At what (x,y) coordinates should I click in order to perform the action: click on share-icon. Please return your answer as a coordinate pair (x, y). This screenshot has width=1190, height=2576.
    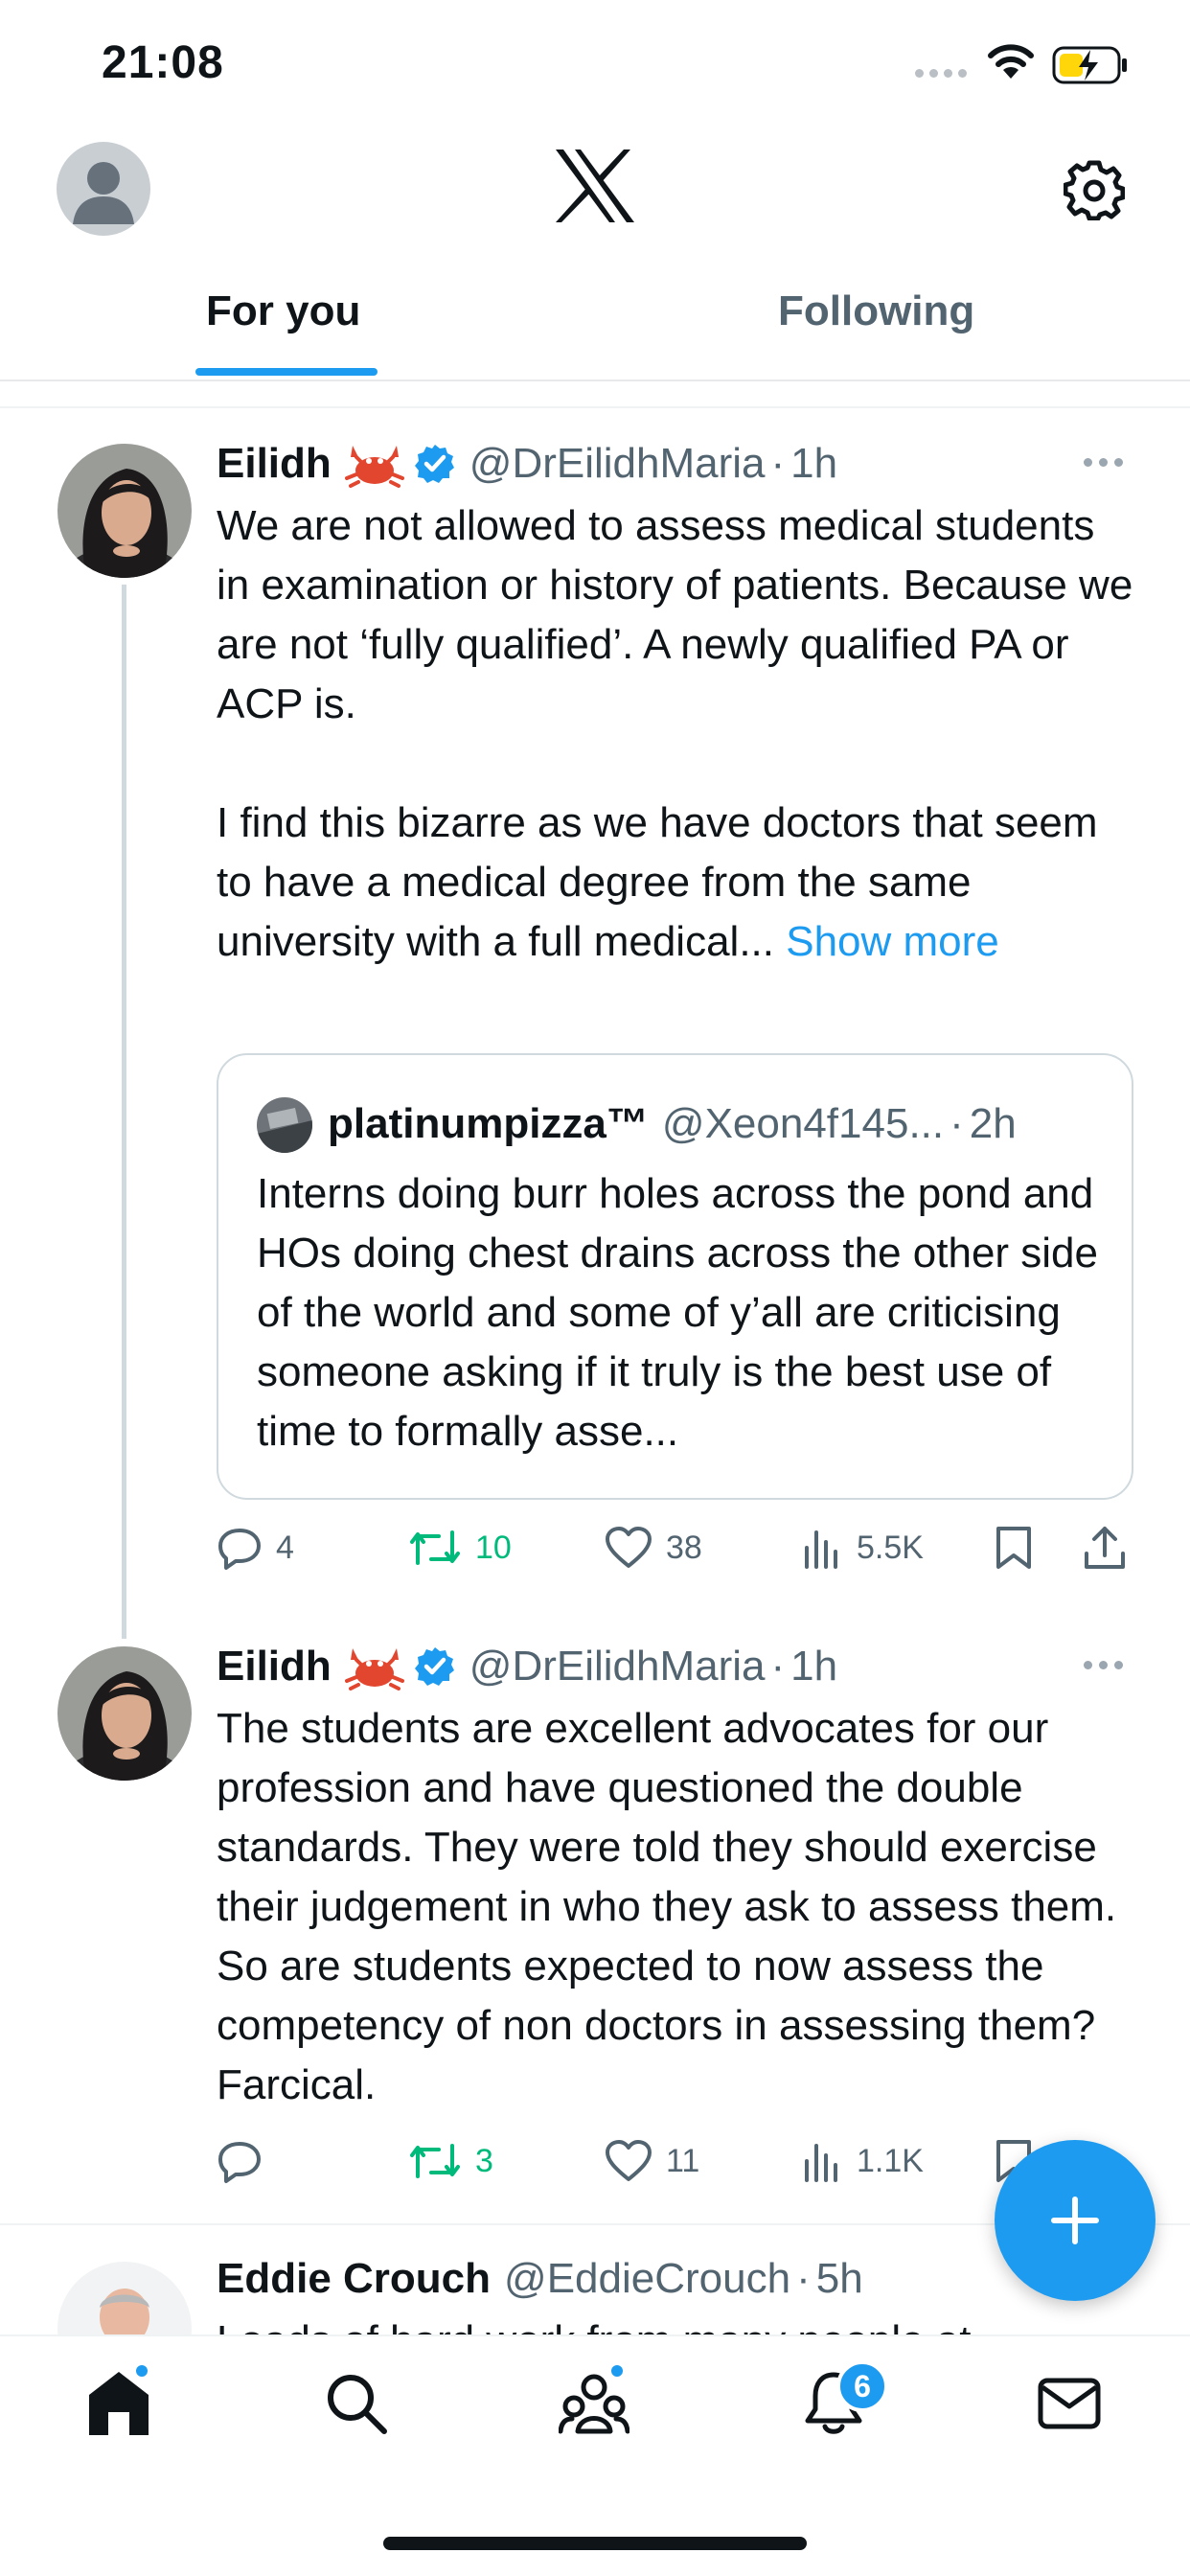
    Looking at the image, I should click on (1105, 1548).